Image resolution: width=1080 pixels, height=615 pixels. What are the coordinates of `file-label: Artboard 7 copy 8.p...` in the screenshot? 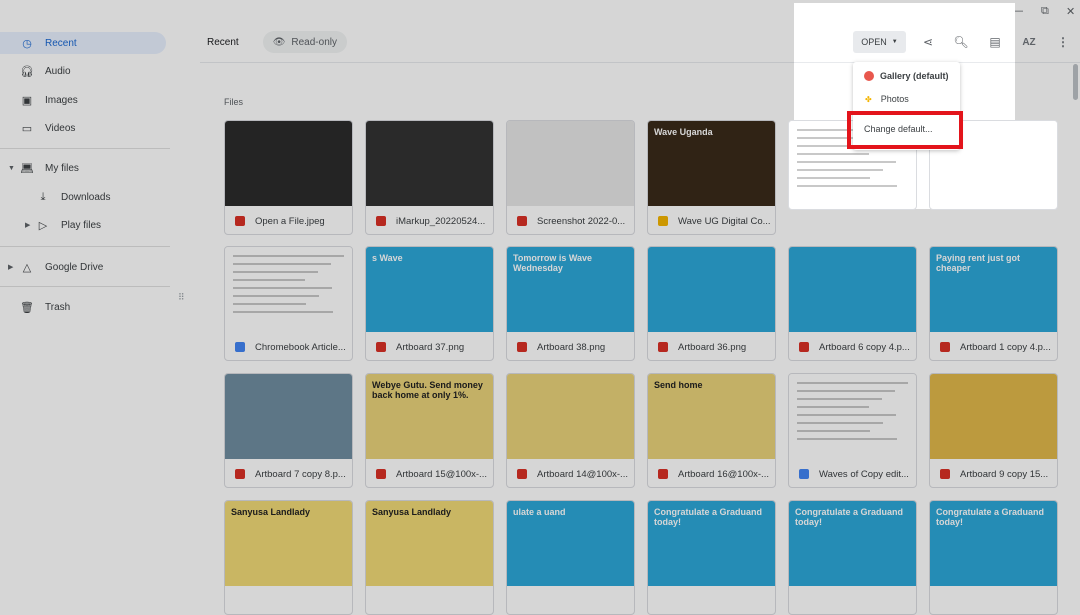 It's located at (288, 473).